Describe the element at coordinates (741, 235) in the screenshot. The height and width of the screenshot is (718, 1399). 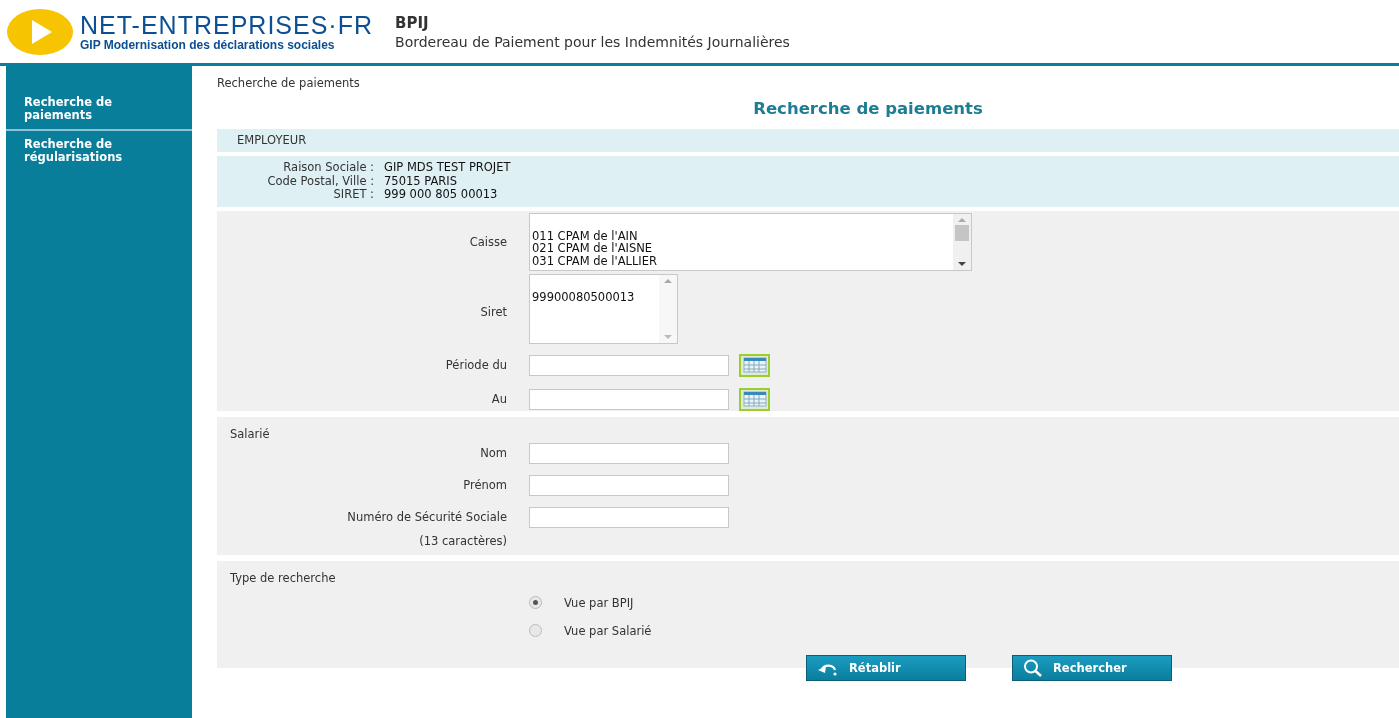
I see `list-option: 011 CPAM de l'AIN` at that location.